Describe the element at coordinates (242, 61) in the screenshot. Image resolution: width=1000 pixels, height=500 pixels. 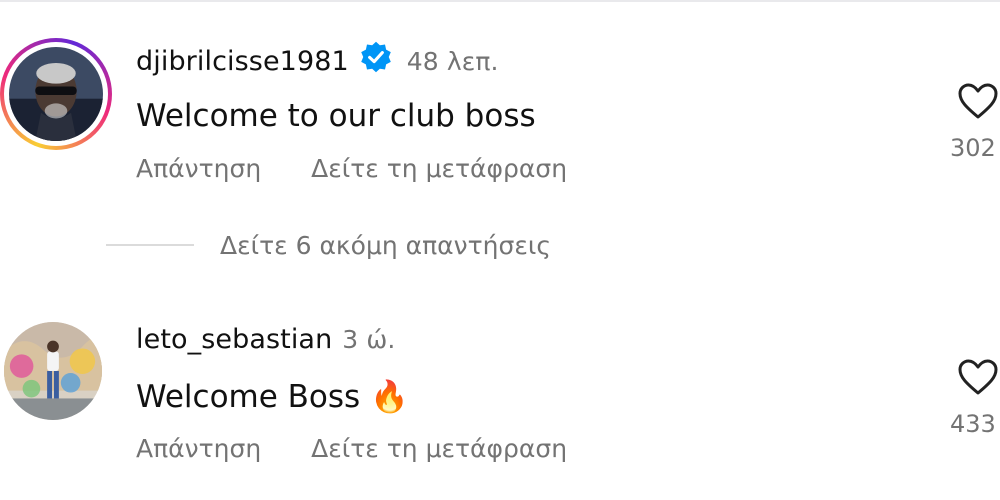
I see `comment-username: djibrilcisse1981` at that location.